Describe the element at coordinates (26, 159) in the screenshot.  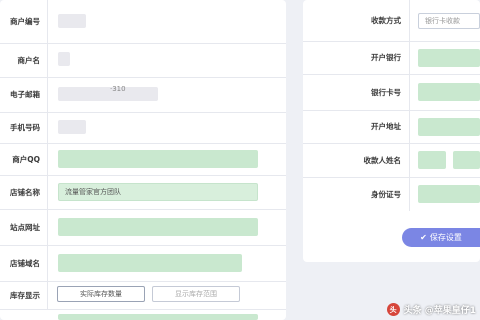
I see `qq-label: 商户QQ` at that location.